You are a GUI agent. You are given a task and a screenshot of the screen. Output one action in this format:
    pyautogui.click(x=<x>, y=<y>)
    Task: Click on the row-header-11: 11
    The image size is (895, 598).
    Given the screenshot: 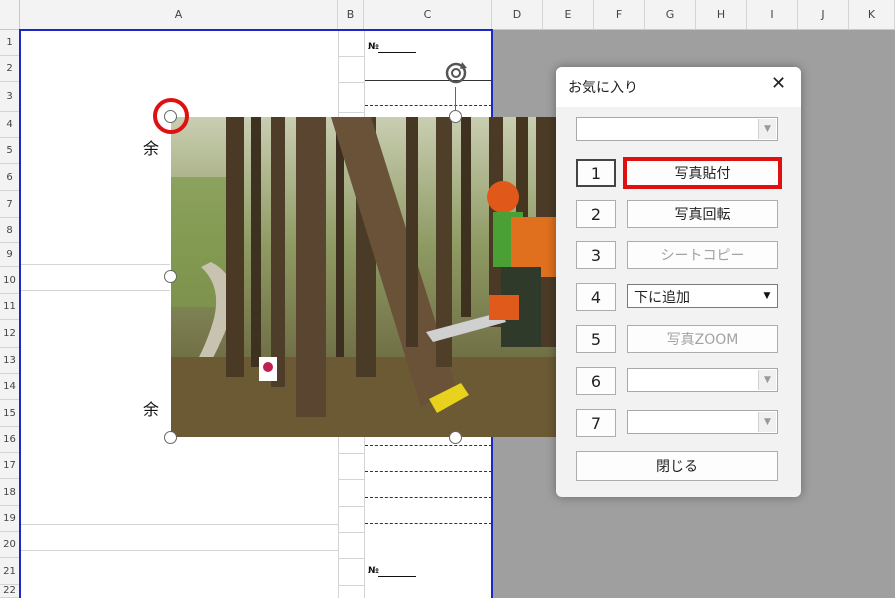 What is the action you would take?
    pyautogui.click(x=10, y=307)
    